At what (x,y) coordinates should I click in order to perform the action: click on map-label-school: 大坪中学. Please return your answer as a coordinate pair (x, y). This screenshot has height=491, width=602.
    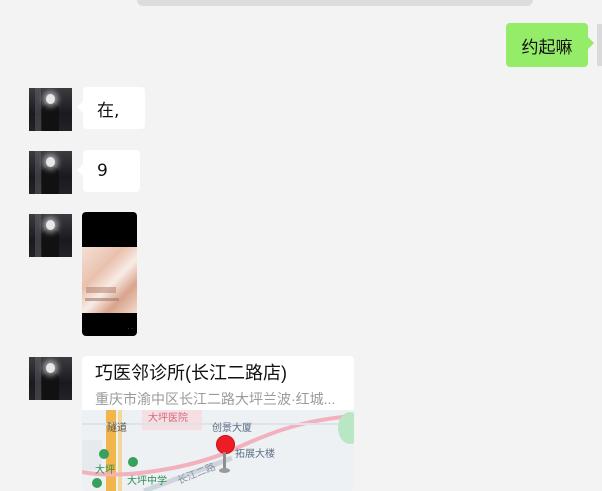
    Looking at the image, I should click on (147, 481).